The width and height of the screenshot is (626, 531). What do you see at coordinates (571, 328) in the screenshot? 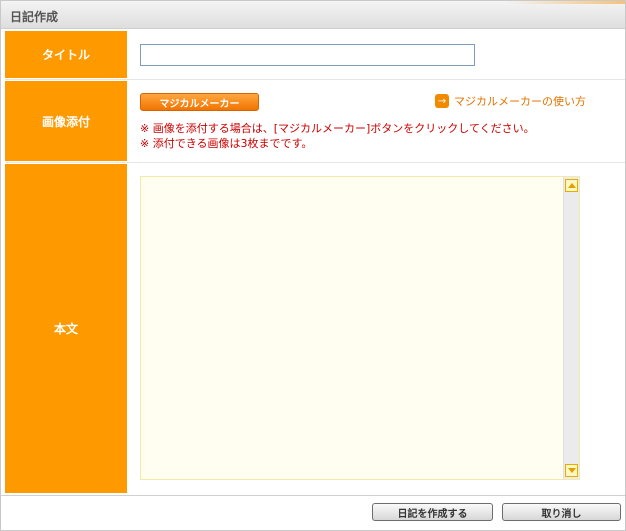
I see `textarea-scrollbar` at bounding box center [571, 328].